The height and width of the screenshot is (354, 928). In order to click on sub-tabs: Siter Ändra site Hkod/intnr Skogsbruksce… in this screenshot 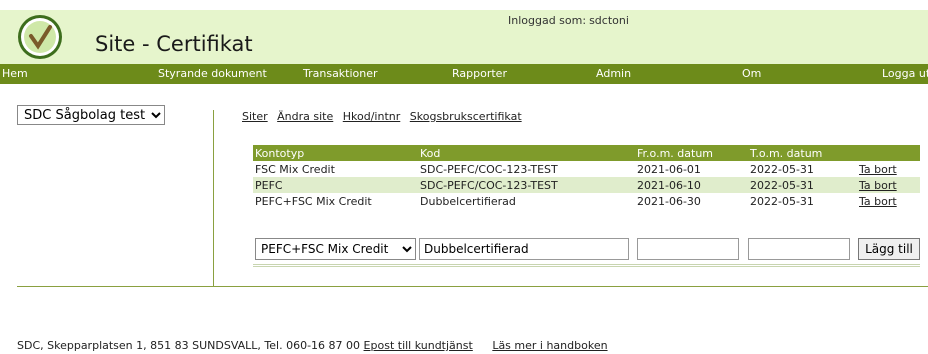, I will do `click(385, 116)`.